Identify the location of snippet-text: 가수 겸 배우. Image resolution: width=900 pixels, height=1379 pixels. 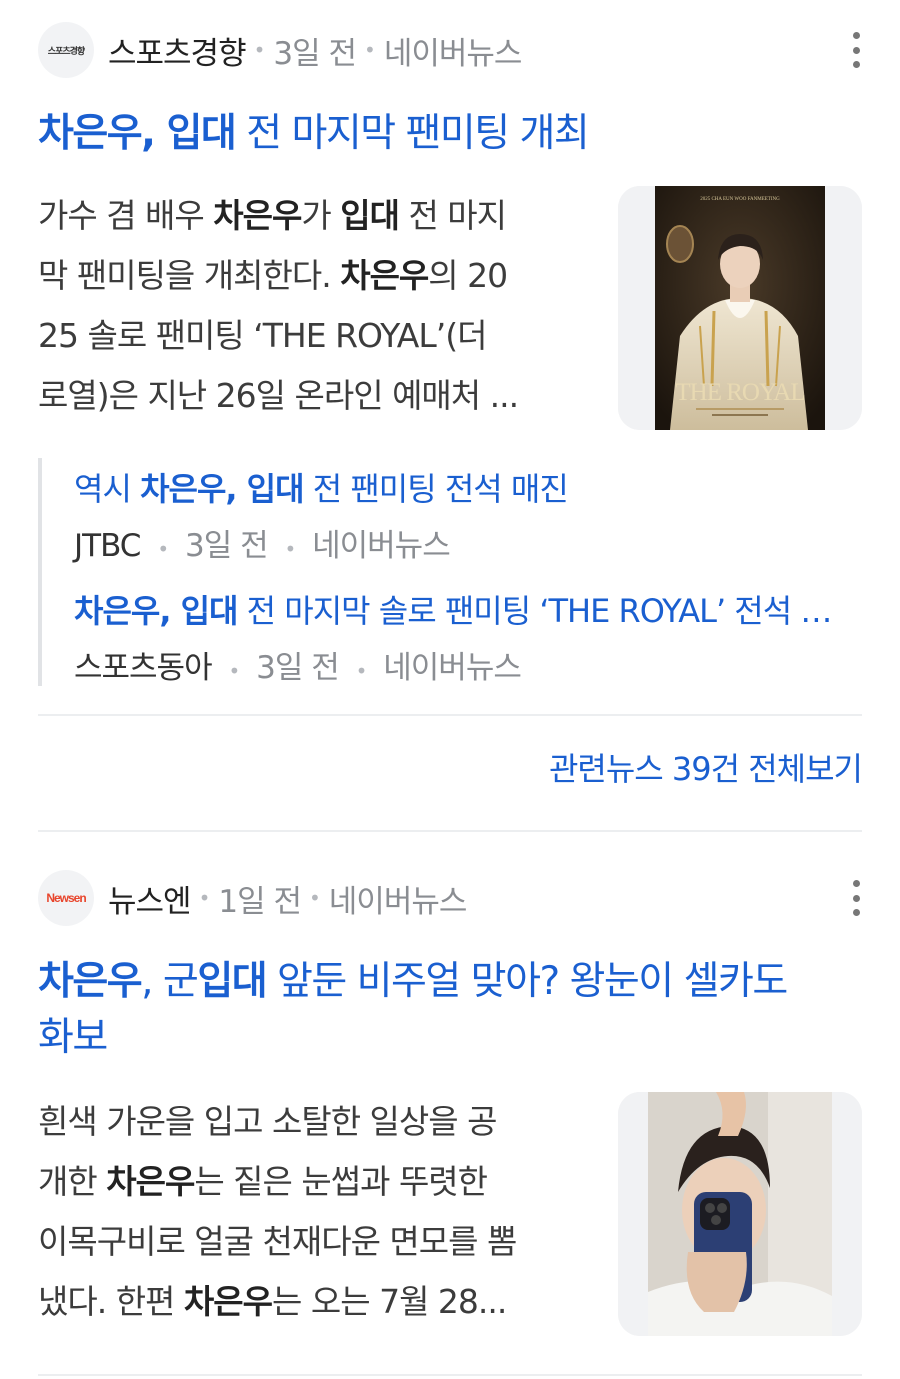
(126, 215).